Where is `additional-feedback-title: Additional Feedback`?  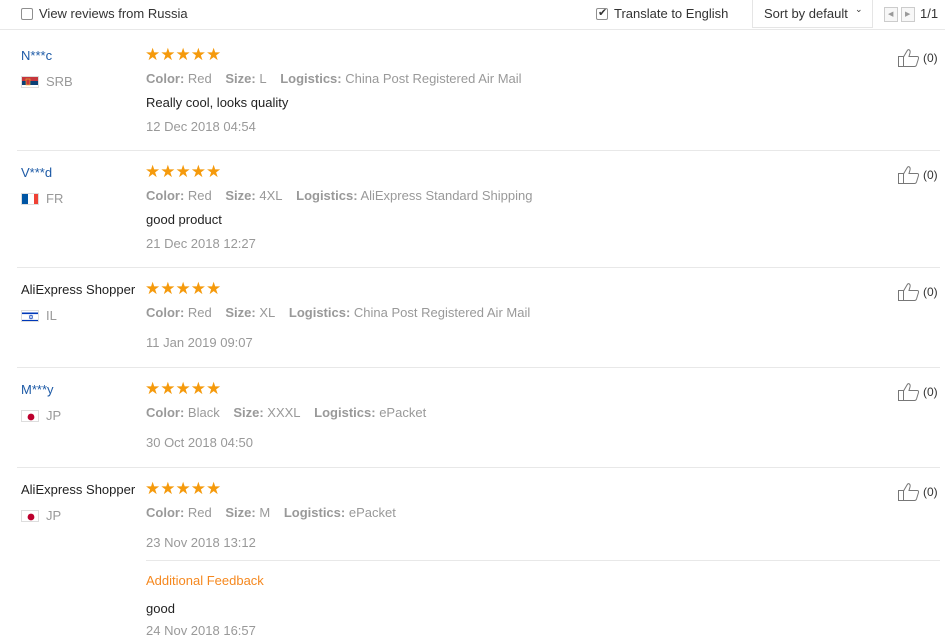
additional-feedback-title: Additional Feedback is located at coordinates (205, 580).